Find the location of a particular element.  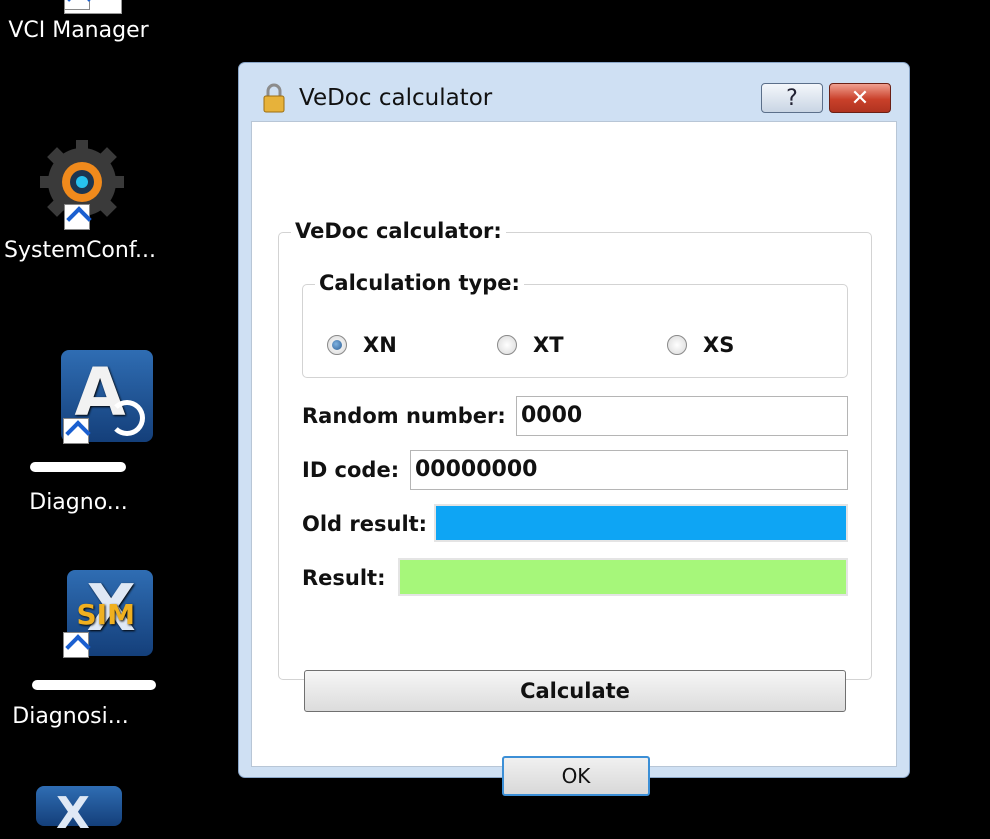

xentry-sim-diagnosis-icon: X SIM is located at coordinates (92, 617).